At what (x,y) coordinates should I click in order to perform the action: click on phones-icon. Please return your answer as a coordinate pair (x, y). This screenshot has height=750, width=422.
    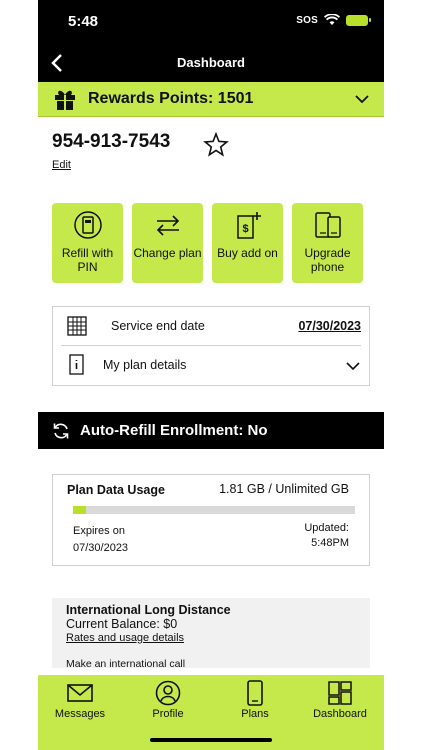
    Looking at the image, I should click on (327, 225).